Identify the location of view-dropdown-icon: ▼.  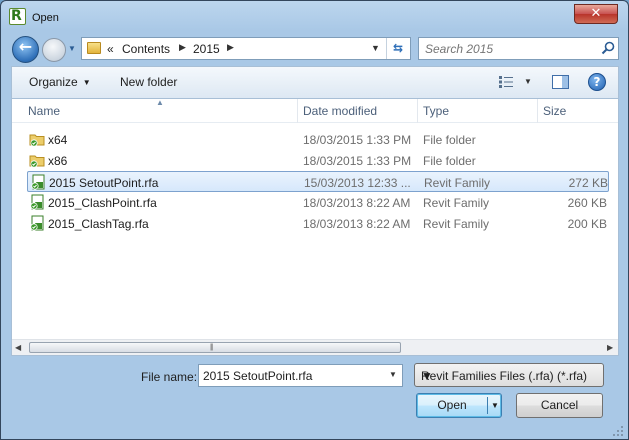
(528, 81).